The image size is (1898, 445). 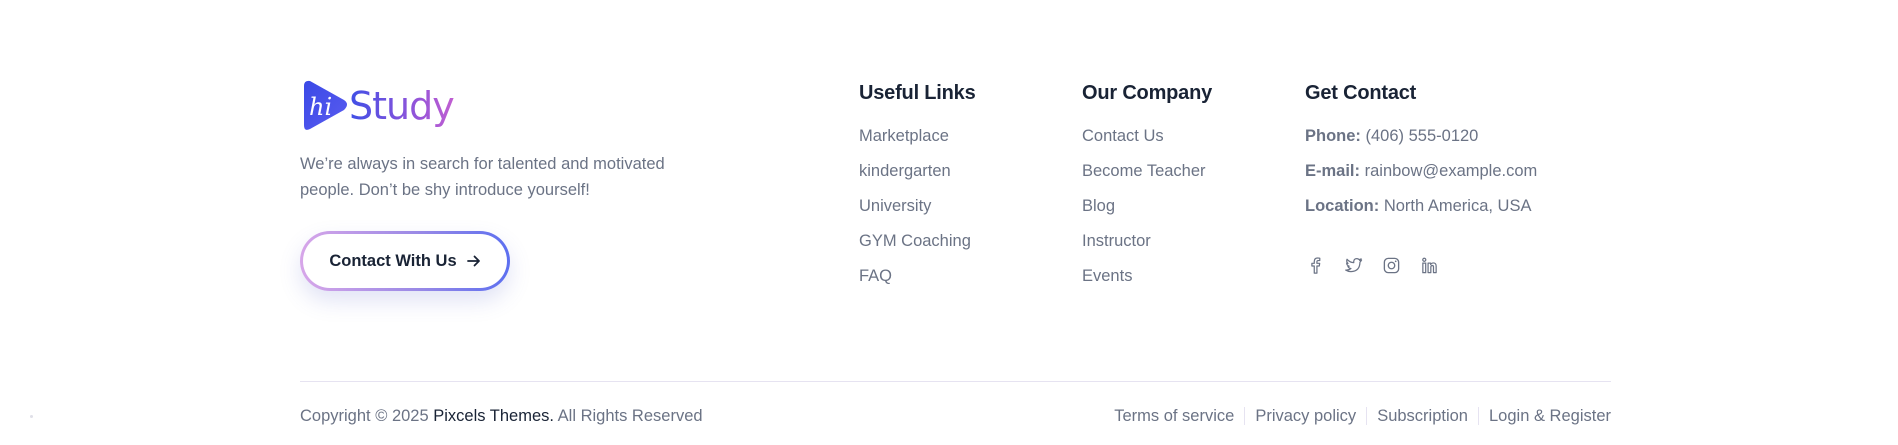 What do you see at coordinates (1116, 241) in the screenshot?
I see `link-instructor: Instructor` at bounding box center [1116, 241].